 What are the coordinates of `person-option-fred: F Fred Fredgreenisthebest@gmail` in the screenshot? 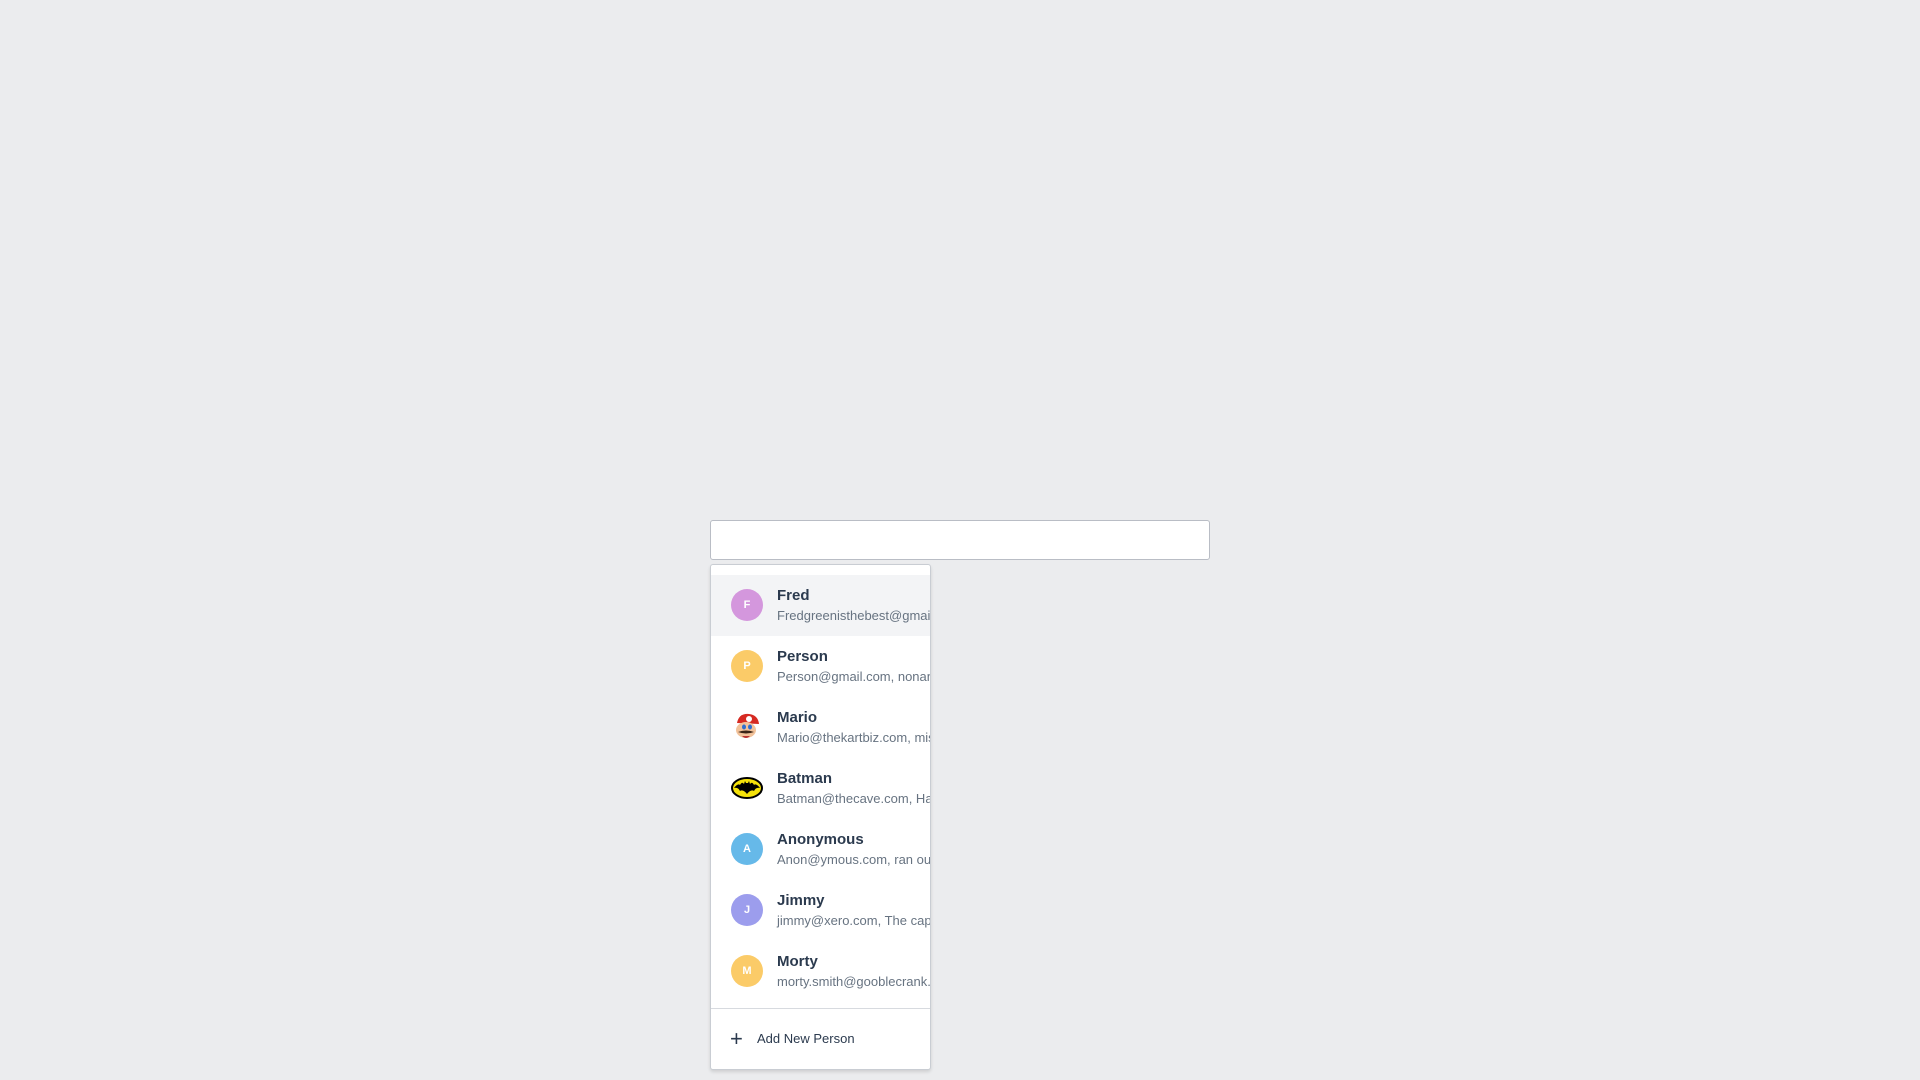 It's located at (820, 605).